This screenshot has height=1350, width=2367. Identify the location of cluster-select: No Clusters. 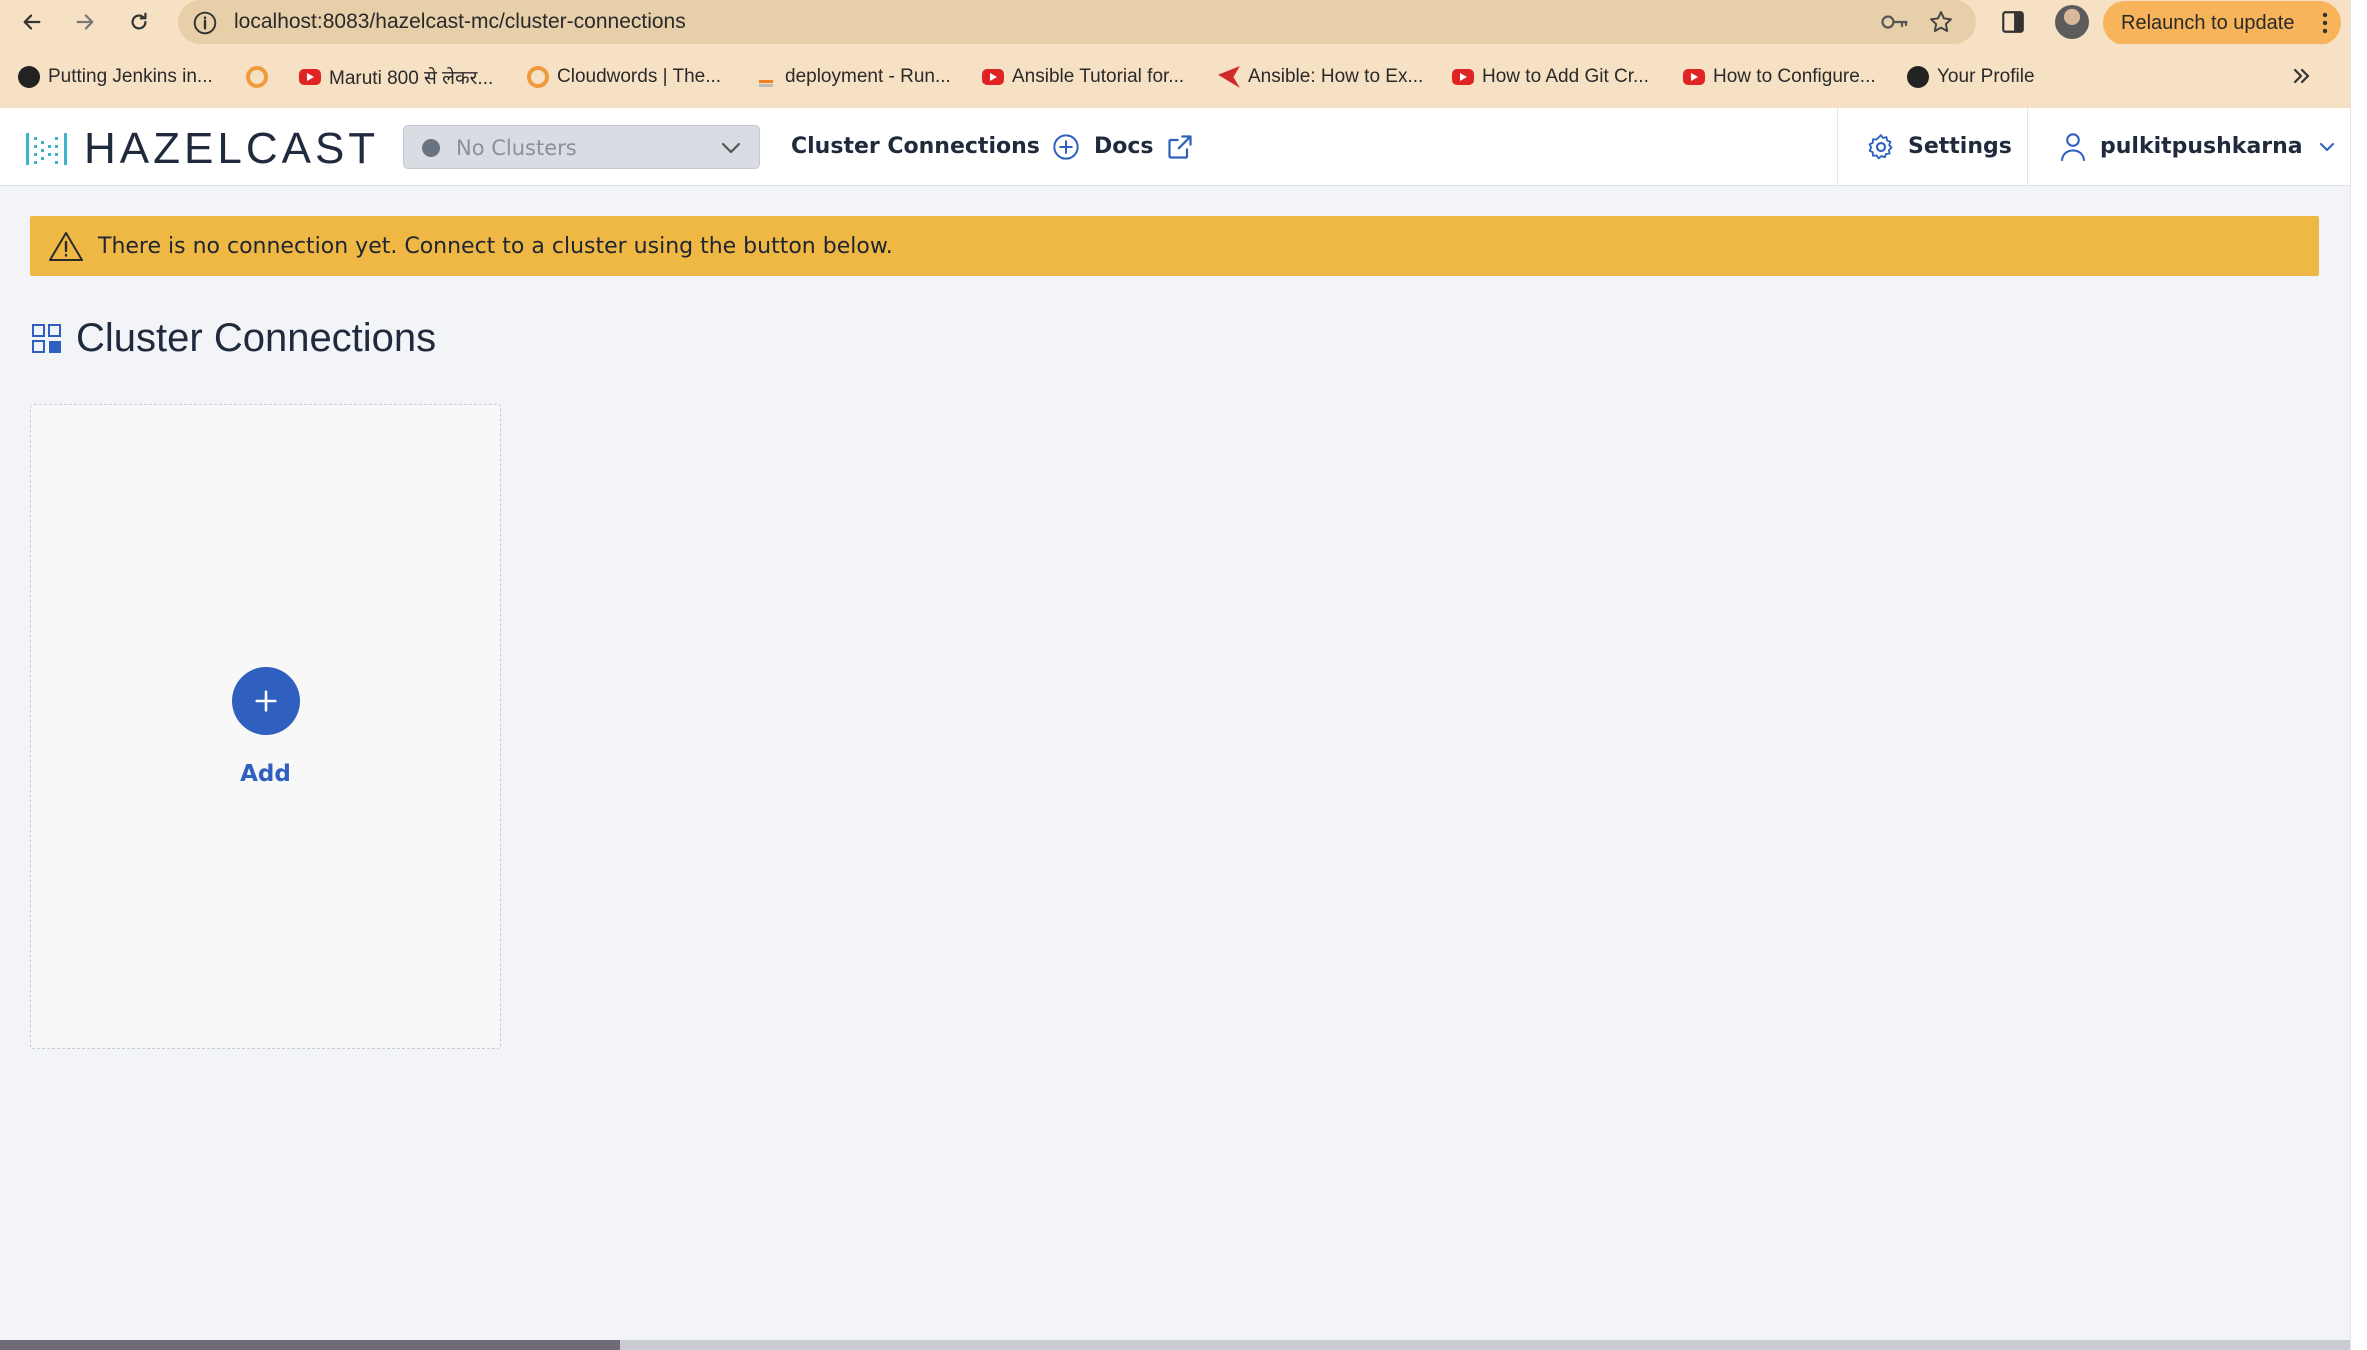
(581, 147).